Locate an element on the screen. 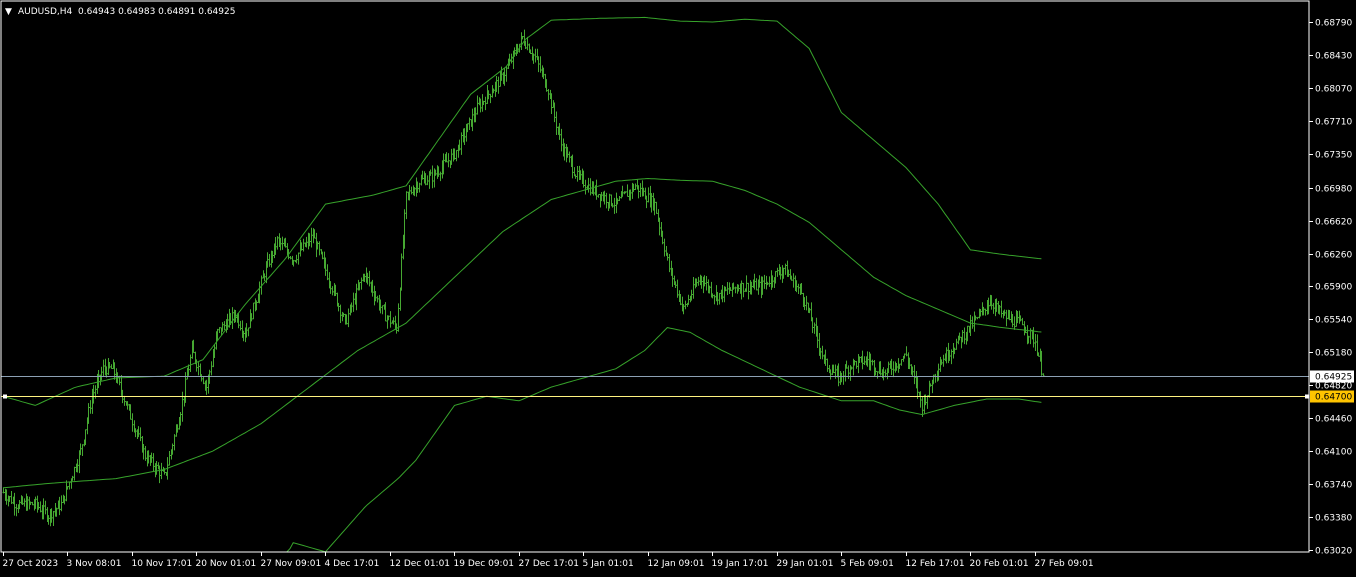 The height and width of the screenshot is (577, 1356). time-tick-label: 19 Jan 17:01 is located at coordinates (740, 564).